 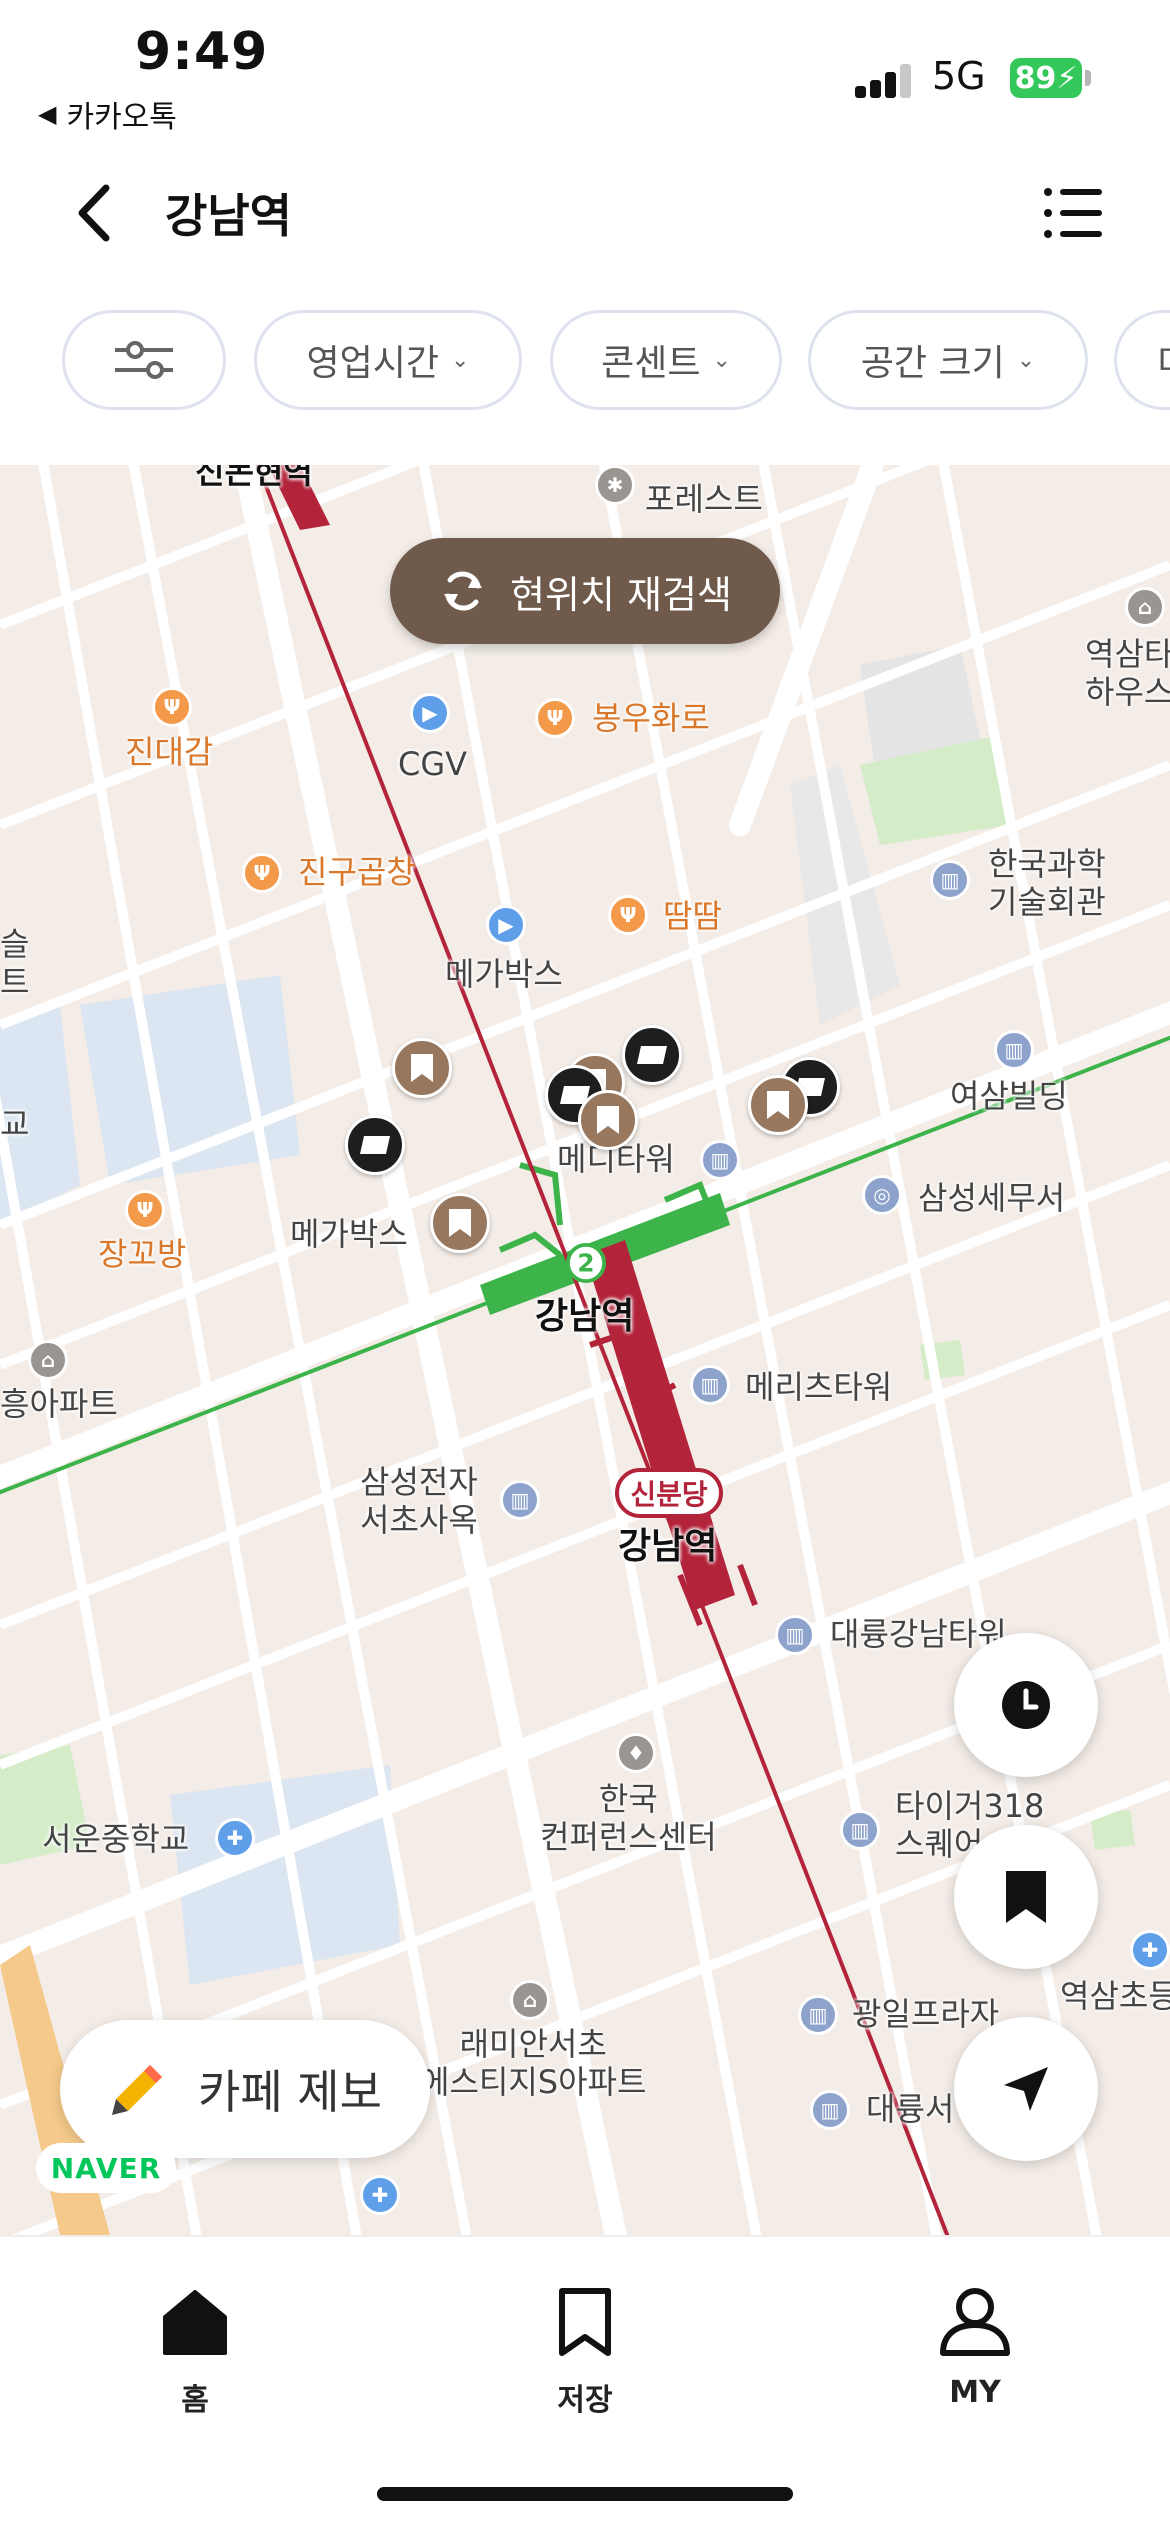 I want to click on nav-home-label: 홈, so click(x=195, y=2400).